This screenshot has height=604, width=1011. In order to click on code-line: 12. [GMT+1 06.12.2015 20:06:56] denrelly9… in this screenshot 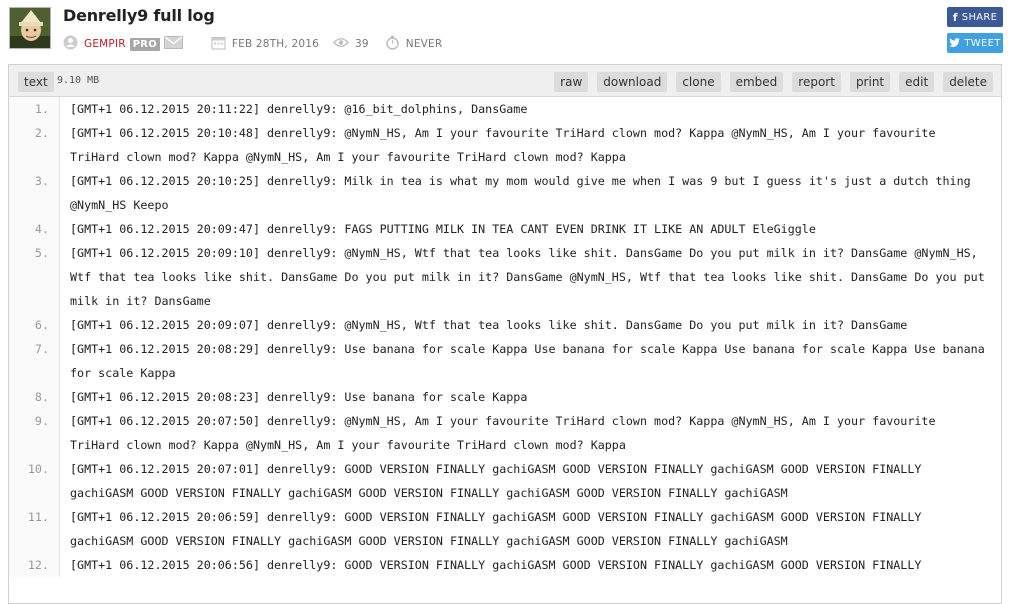, I will do `click(505, 565)`.